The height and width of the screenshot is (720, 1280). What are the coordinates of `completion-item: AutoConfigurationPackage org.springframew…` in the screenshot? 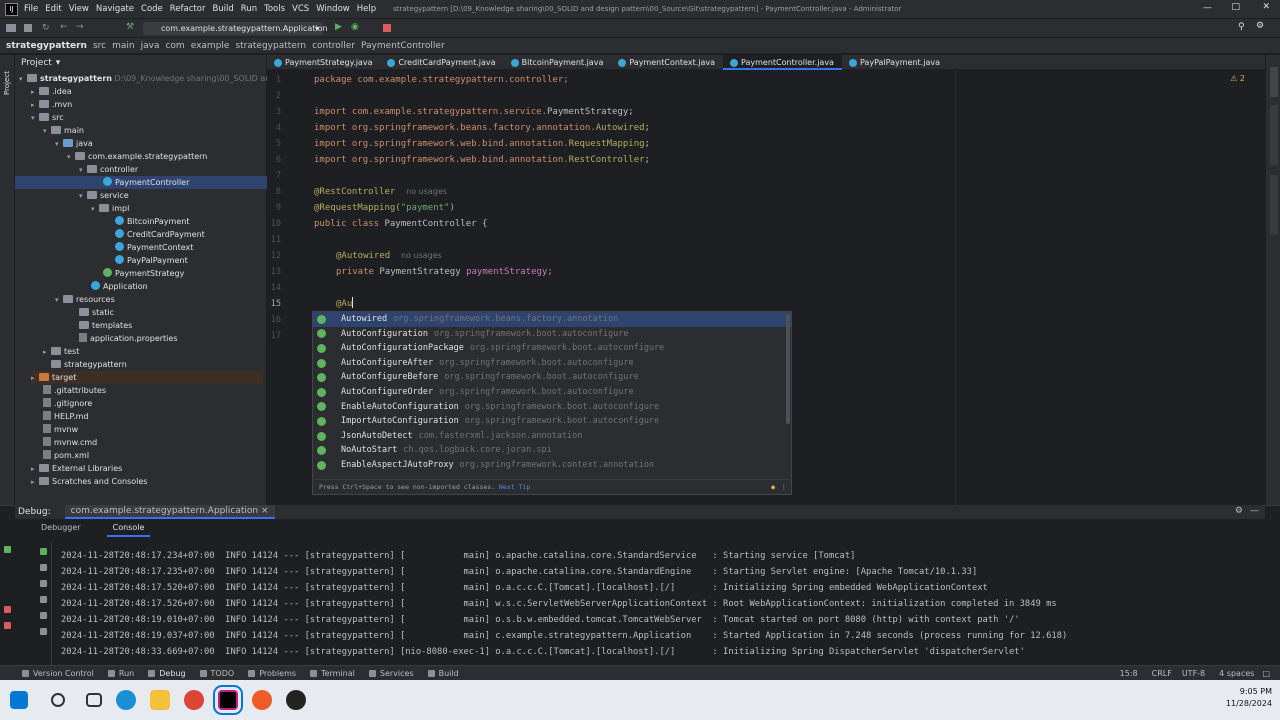 It's located at (552, 348).